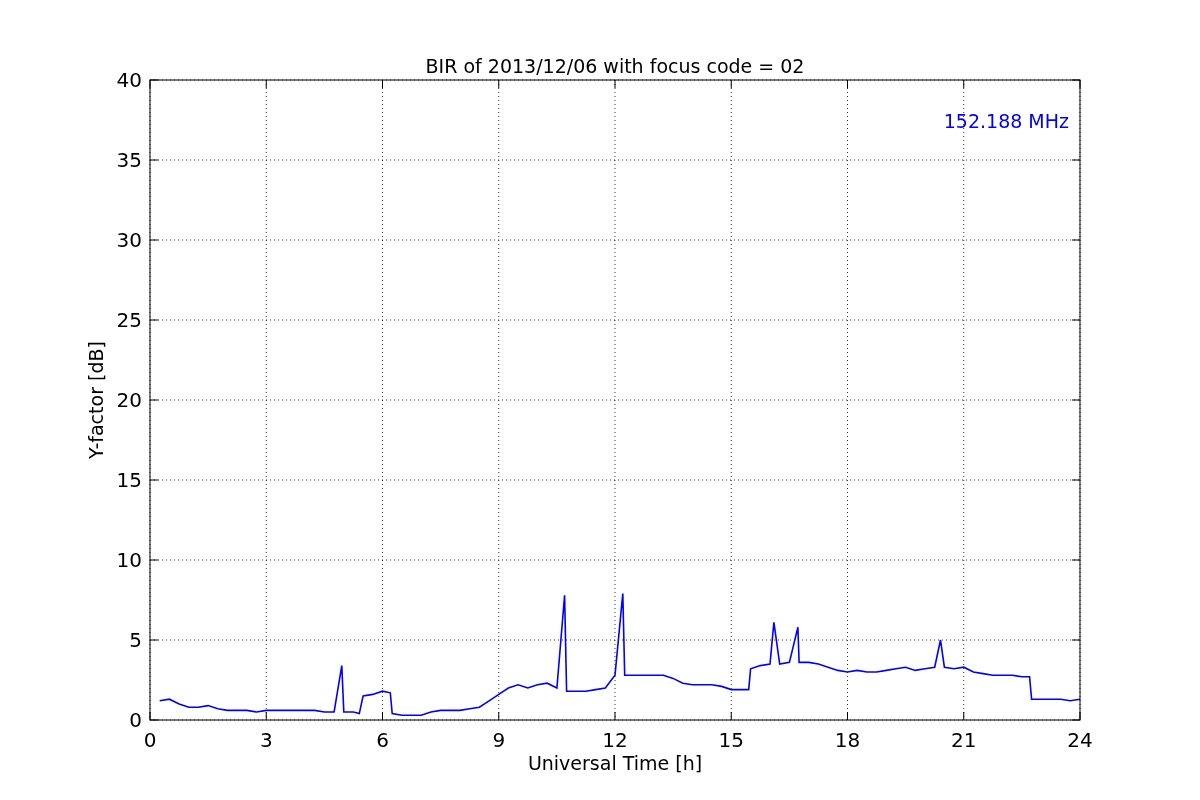 The image size is (1200, 800). I want to click on x-tick-label: 0, so click(150, 740).